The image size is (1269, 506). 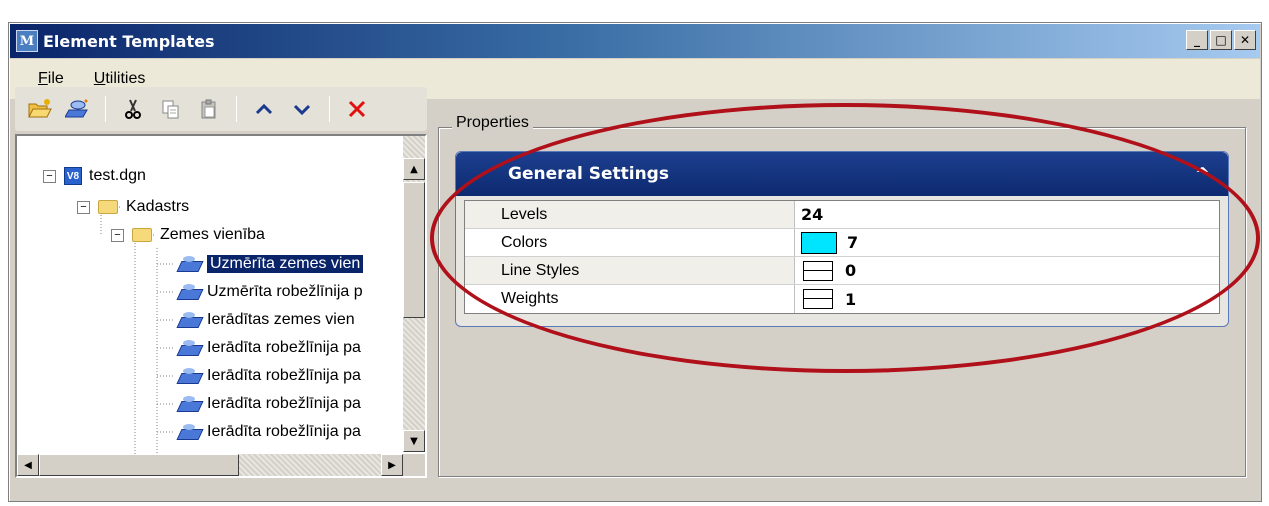 What do you see at coordinates (285, 264) in the screenshot?
I see `tree-node-label: Uzmērīta zemes vien` at bounding box center [285, 264].